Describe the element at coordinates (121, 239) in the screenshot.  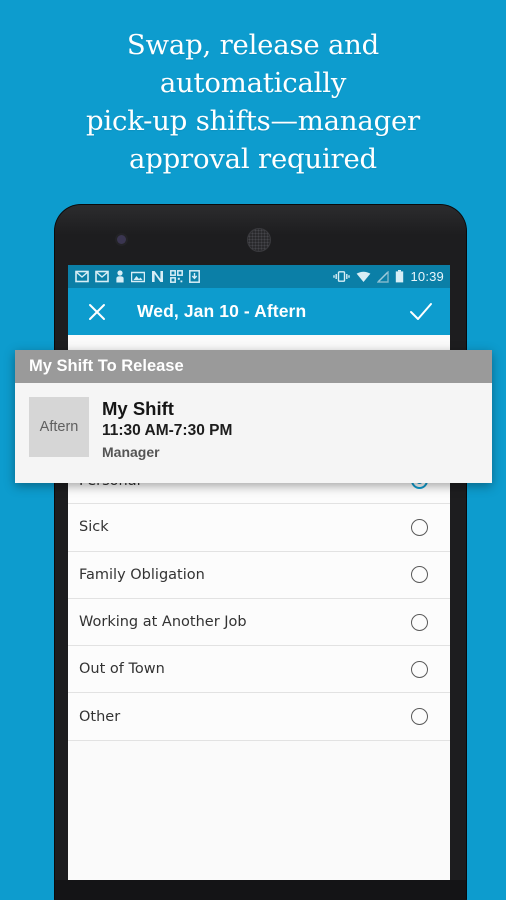
I see `front-camera-icon` at that location.